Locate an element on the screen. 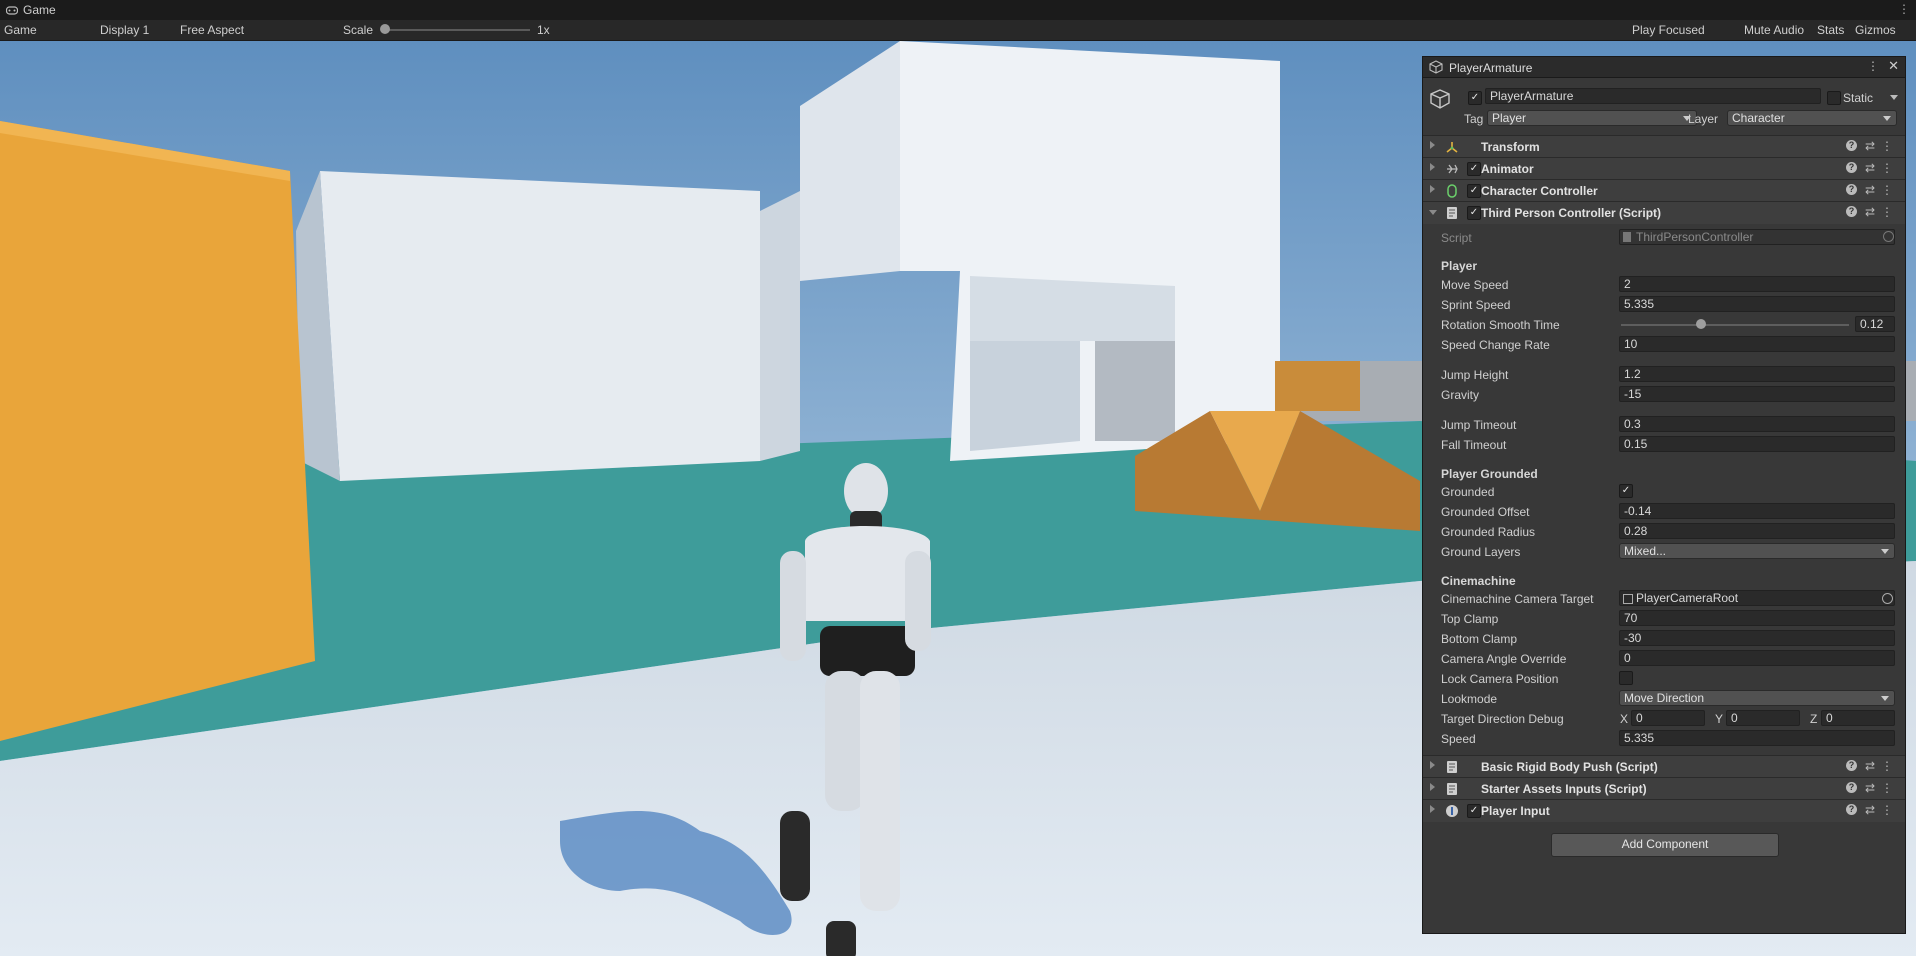 This screenshot has height=956, width=1916. gizmos-button: Gizmos is located at coordinates (1875, 30).